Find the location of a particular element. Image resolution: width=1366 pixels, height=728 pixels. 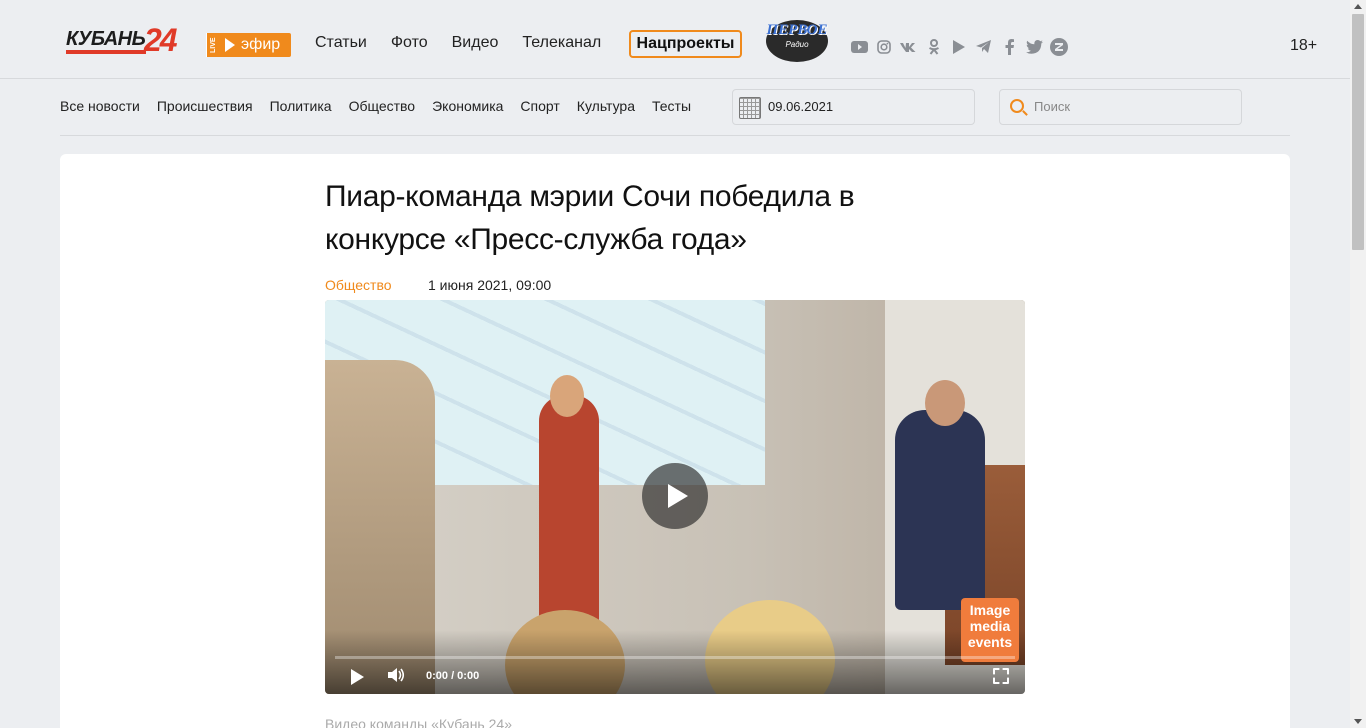

category-sport: Спорт is located at coordinates (539, 106).